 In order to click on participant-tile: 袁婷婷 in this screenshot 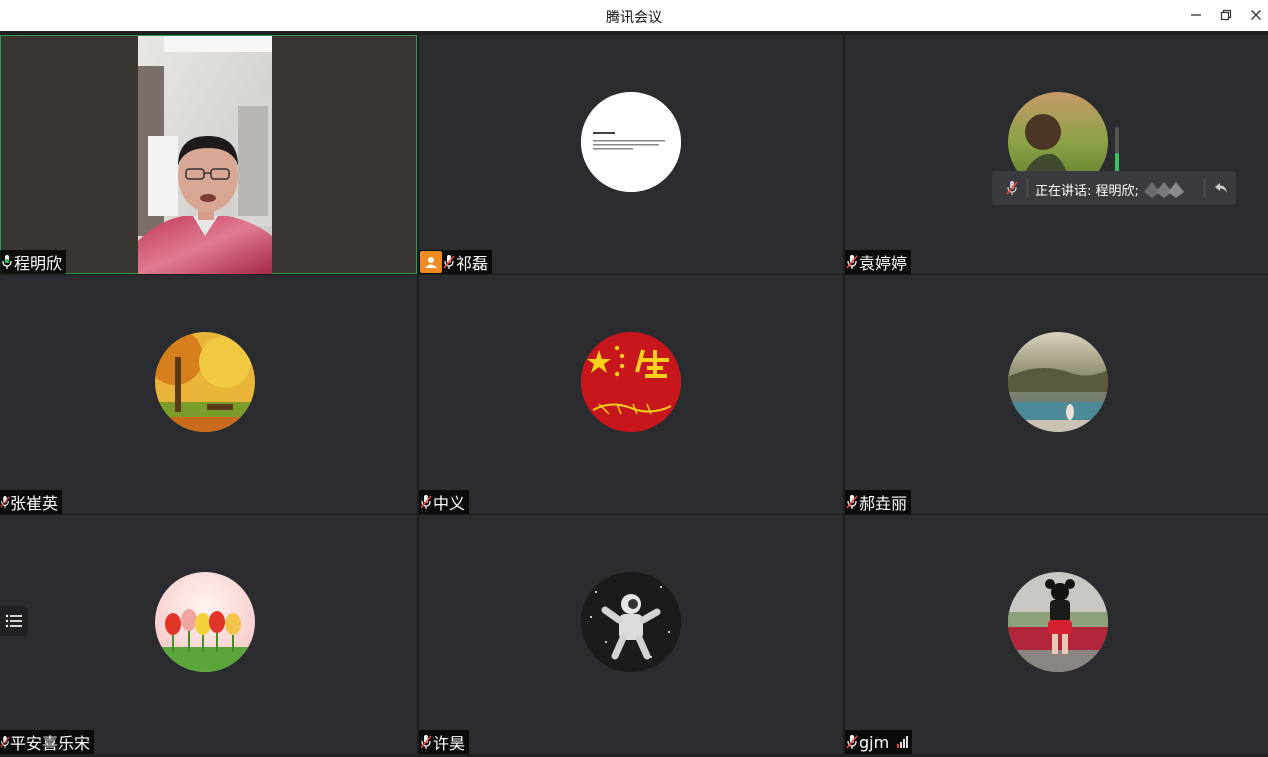, I will do `click(1056, 154)`.